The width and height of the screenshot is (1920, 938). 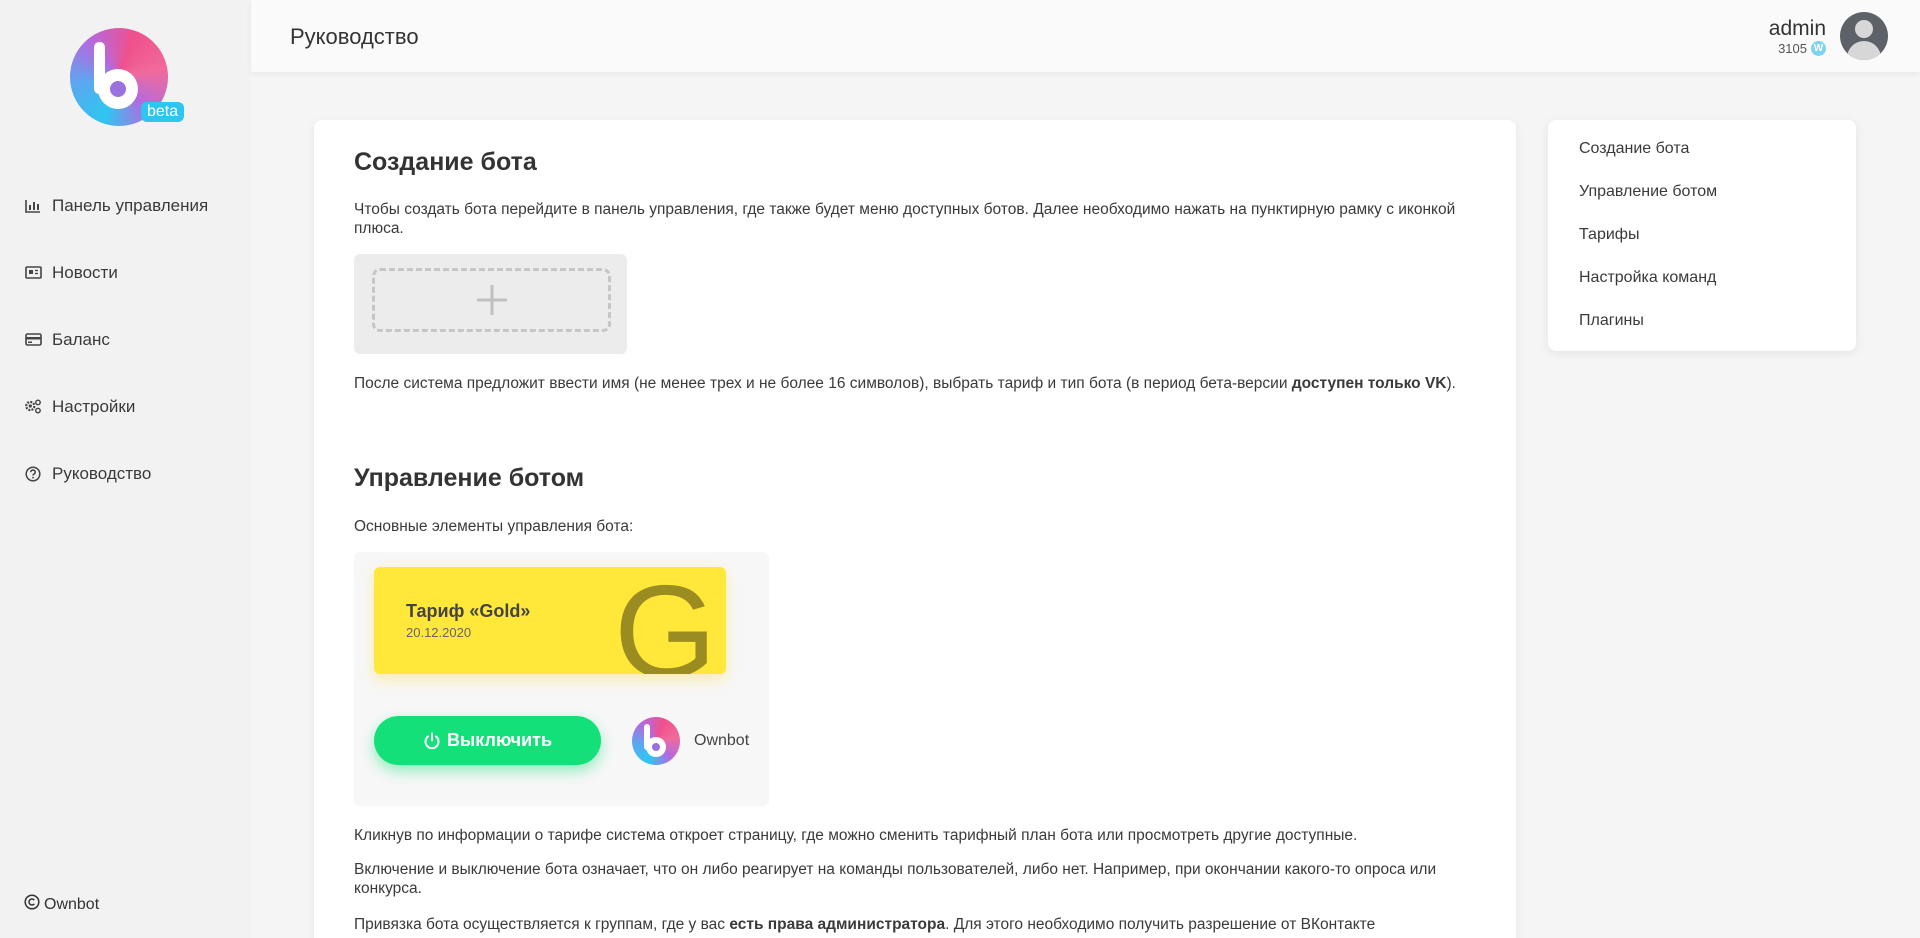 What do you see at coordinates (33, 206) in the screenshot?
I see `bar-chart-icon` at bounding box center [33, 206].